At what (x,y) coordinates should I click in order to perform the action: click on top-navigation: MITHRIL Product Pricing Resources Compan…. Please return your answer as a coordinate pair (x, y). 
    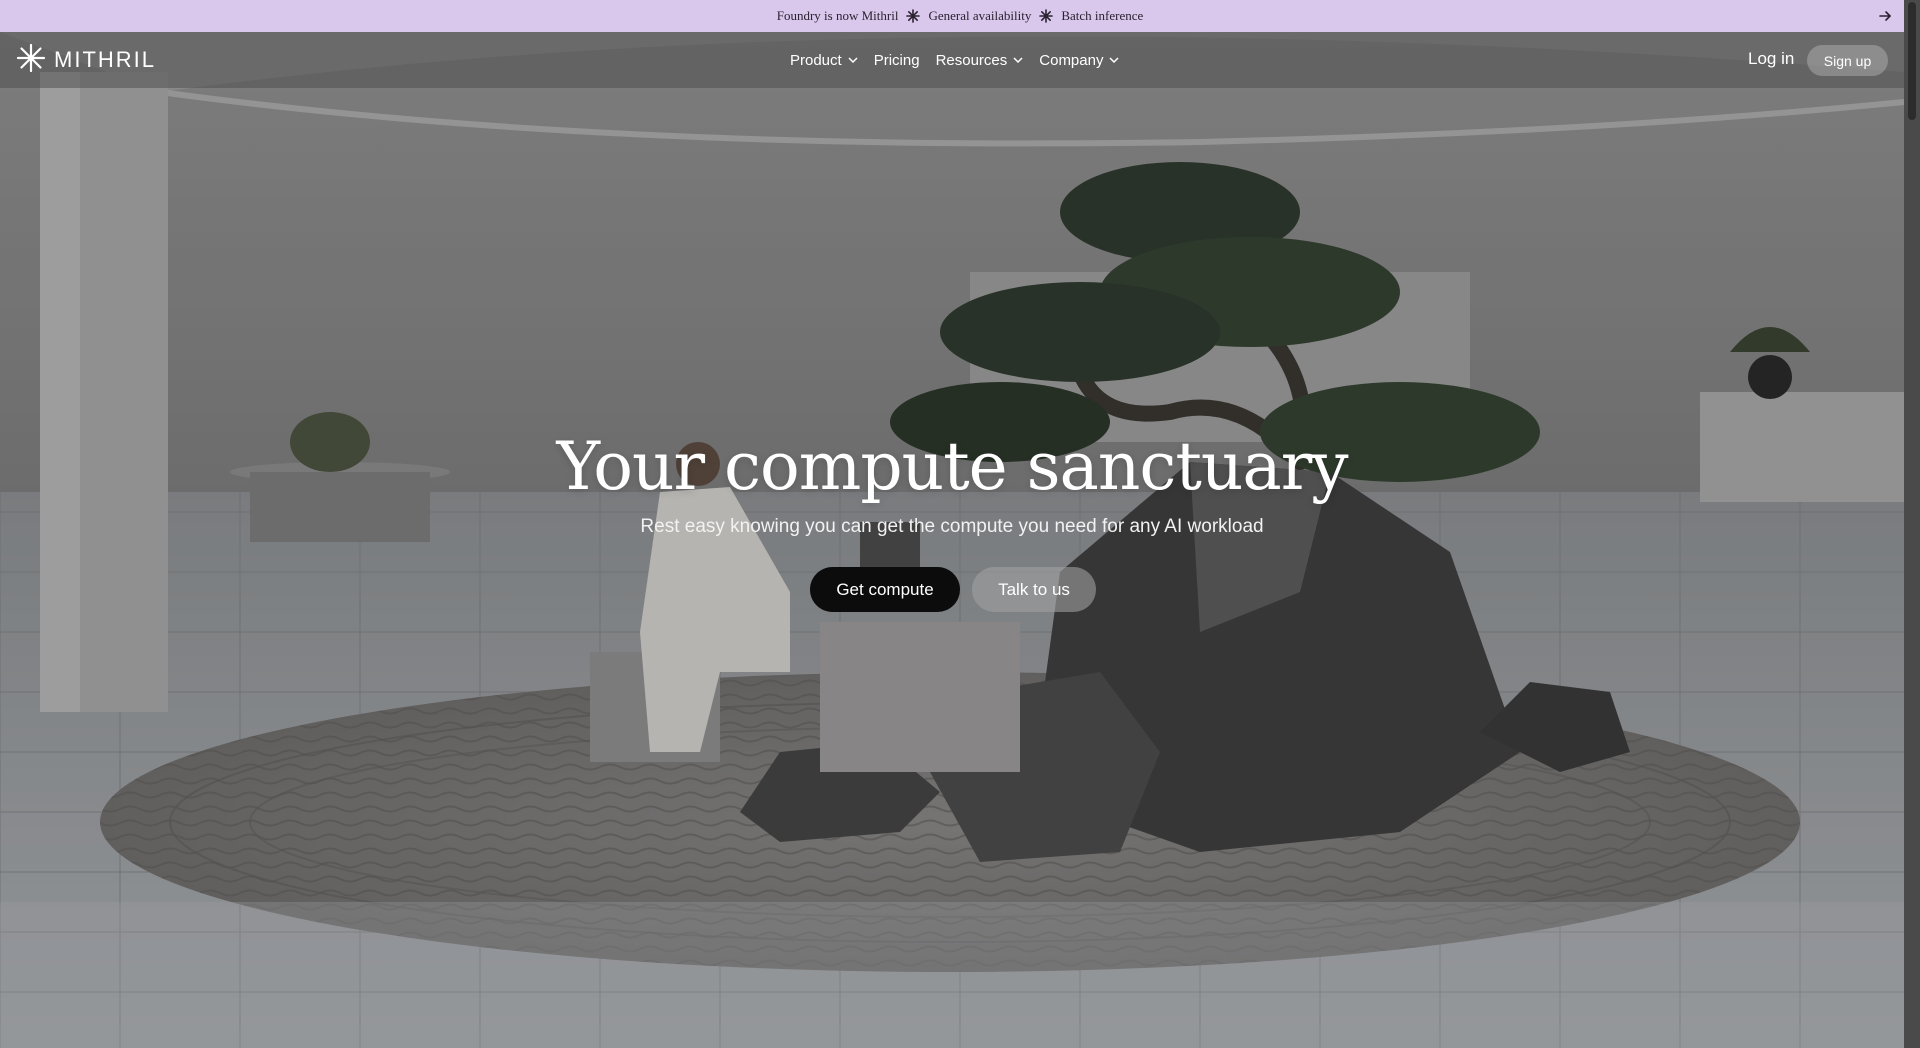
    Looking at the image, I should click on (952, 60).